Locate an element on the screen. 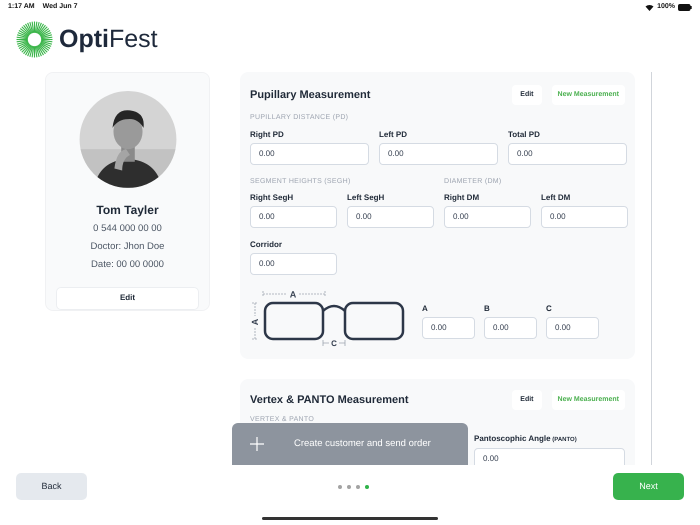  field-label: C is located at coordinates (549, 309).